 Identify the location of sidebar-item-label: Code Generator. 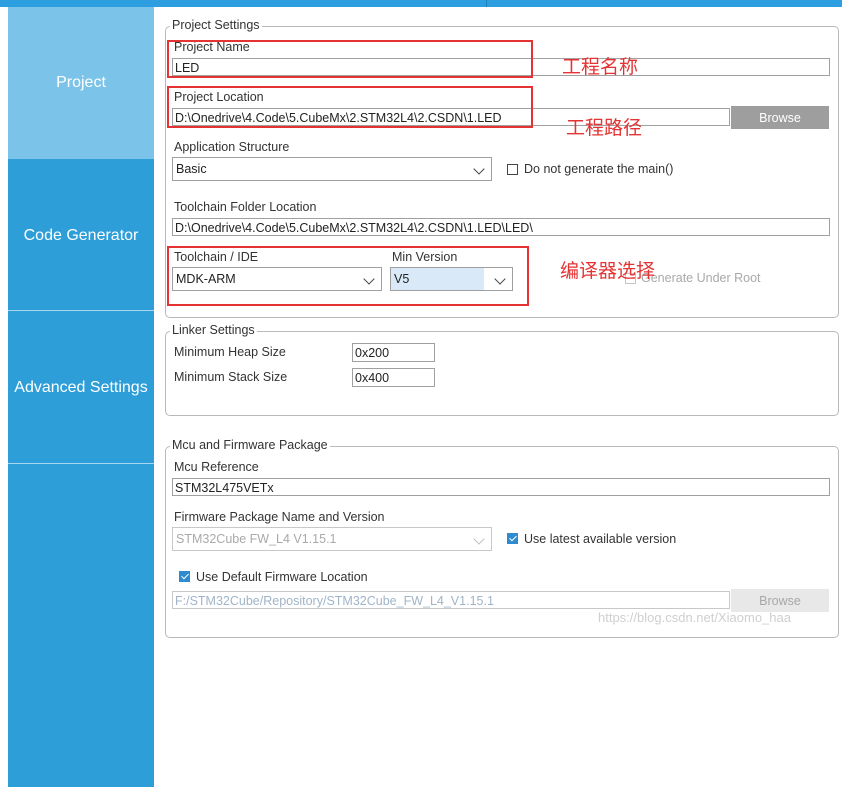
(81, 235).